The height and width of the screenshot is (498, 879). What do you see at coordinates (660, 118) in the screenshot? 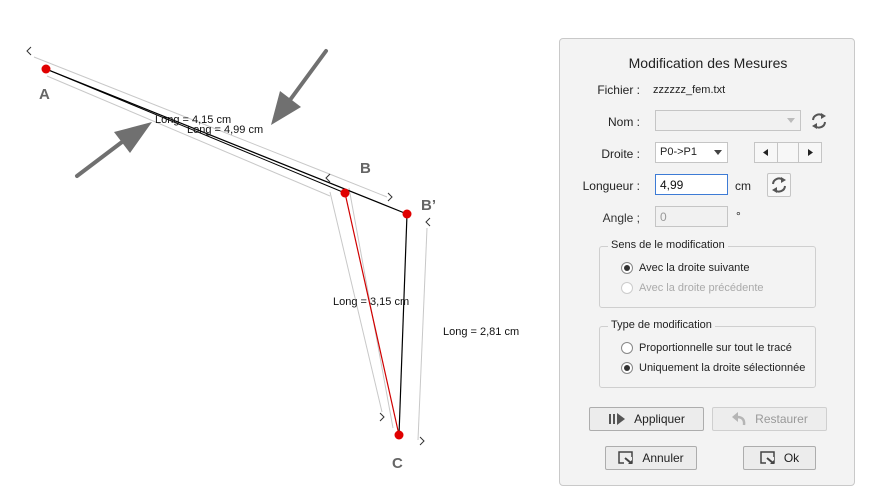
I see `name-value` at bounding box center [660, 118].